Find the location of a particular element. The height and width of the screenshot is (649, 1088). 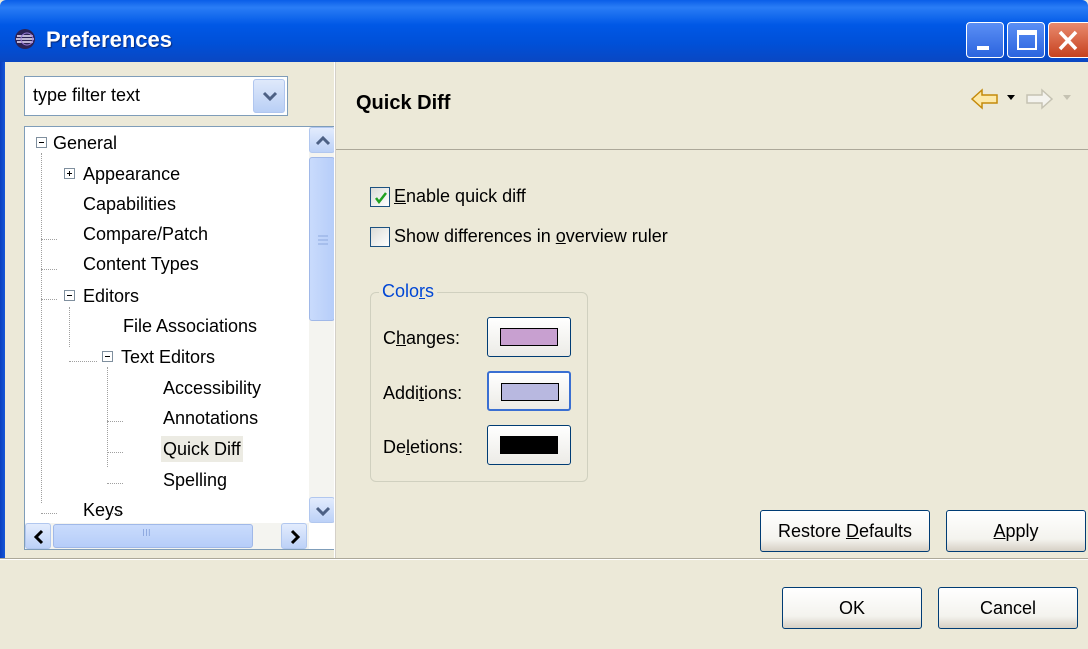

scroll-up-button is located at coordinates (322, 140).